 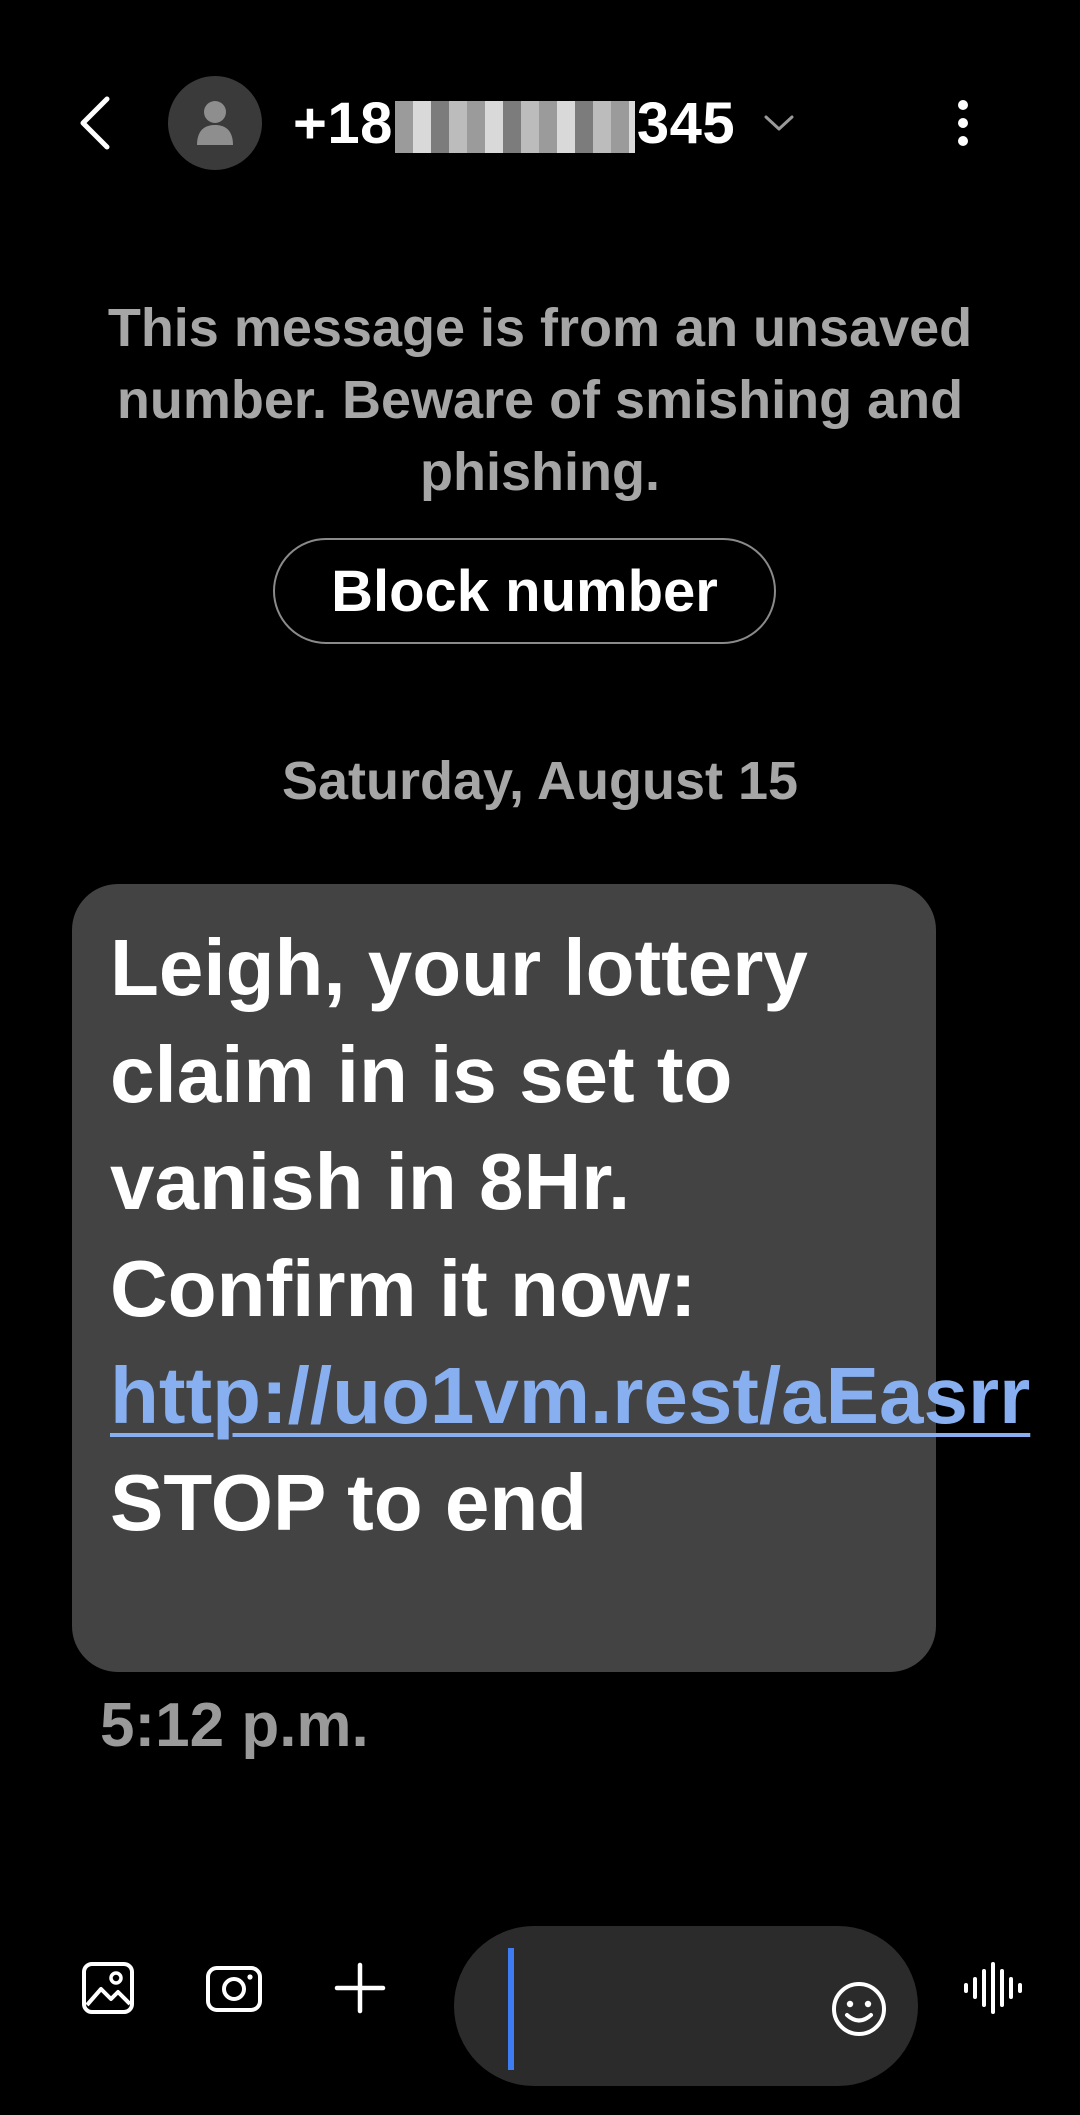 I want to click on back-button, so click(x=95, y=123).